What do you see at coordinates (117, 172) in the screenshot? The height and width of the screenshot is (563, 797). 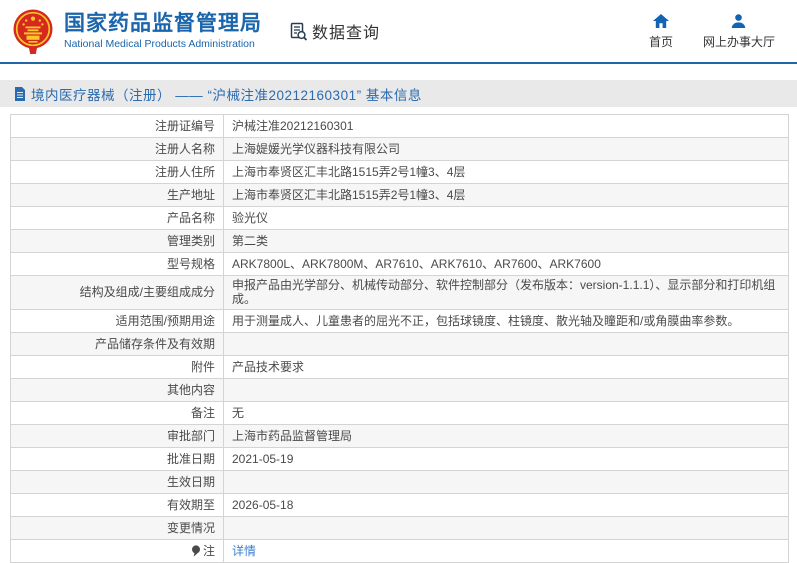 I see `row-label: 注册人住所` at bounding box center [117, 172].